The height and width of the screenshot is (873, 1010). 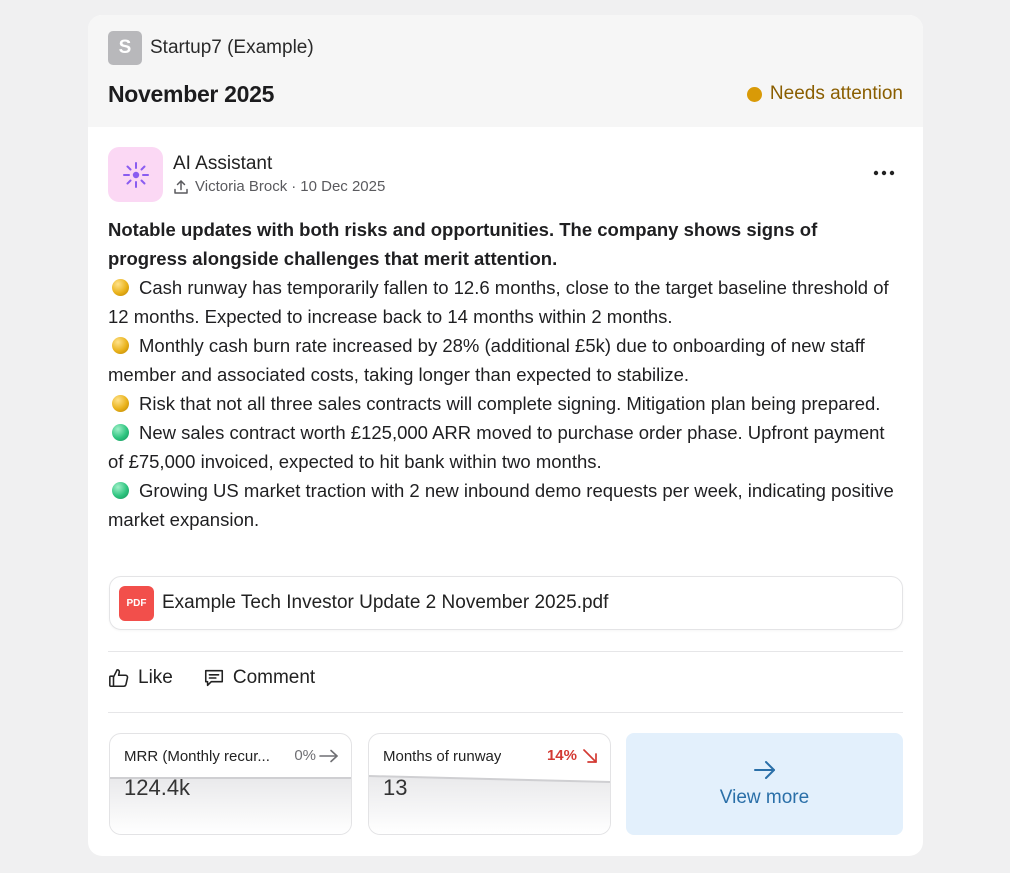 I want to click on uploader-name: Victoria Brock, so click(x=241, y=186).